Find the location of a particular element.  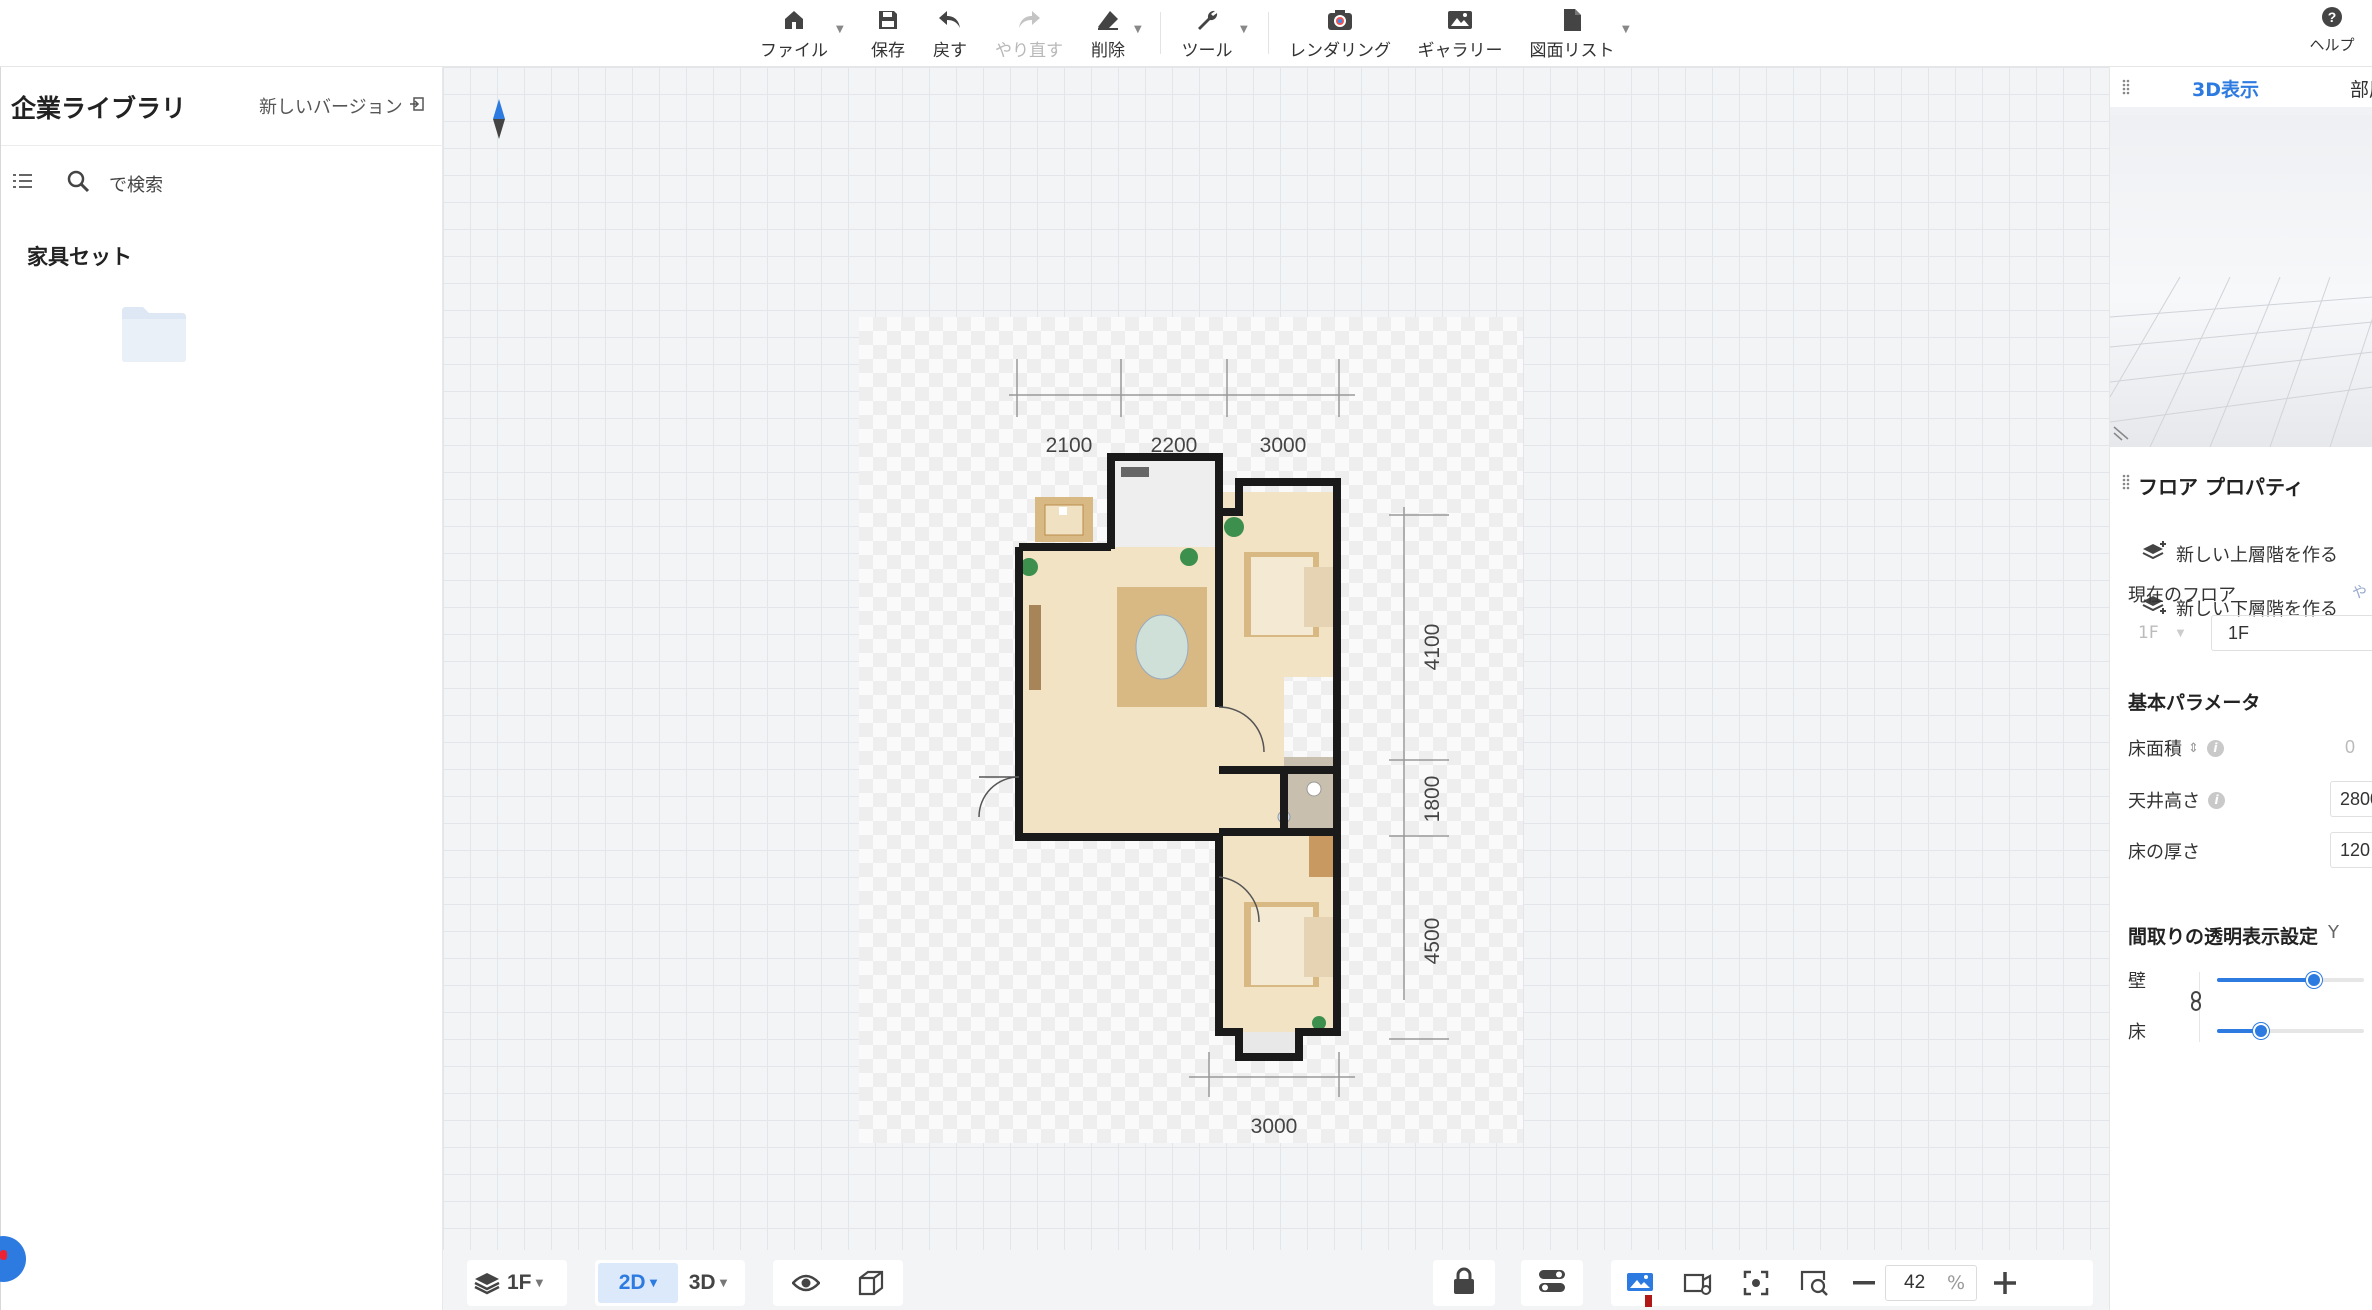

cube-icon is located at coordinates (871, 1283).